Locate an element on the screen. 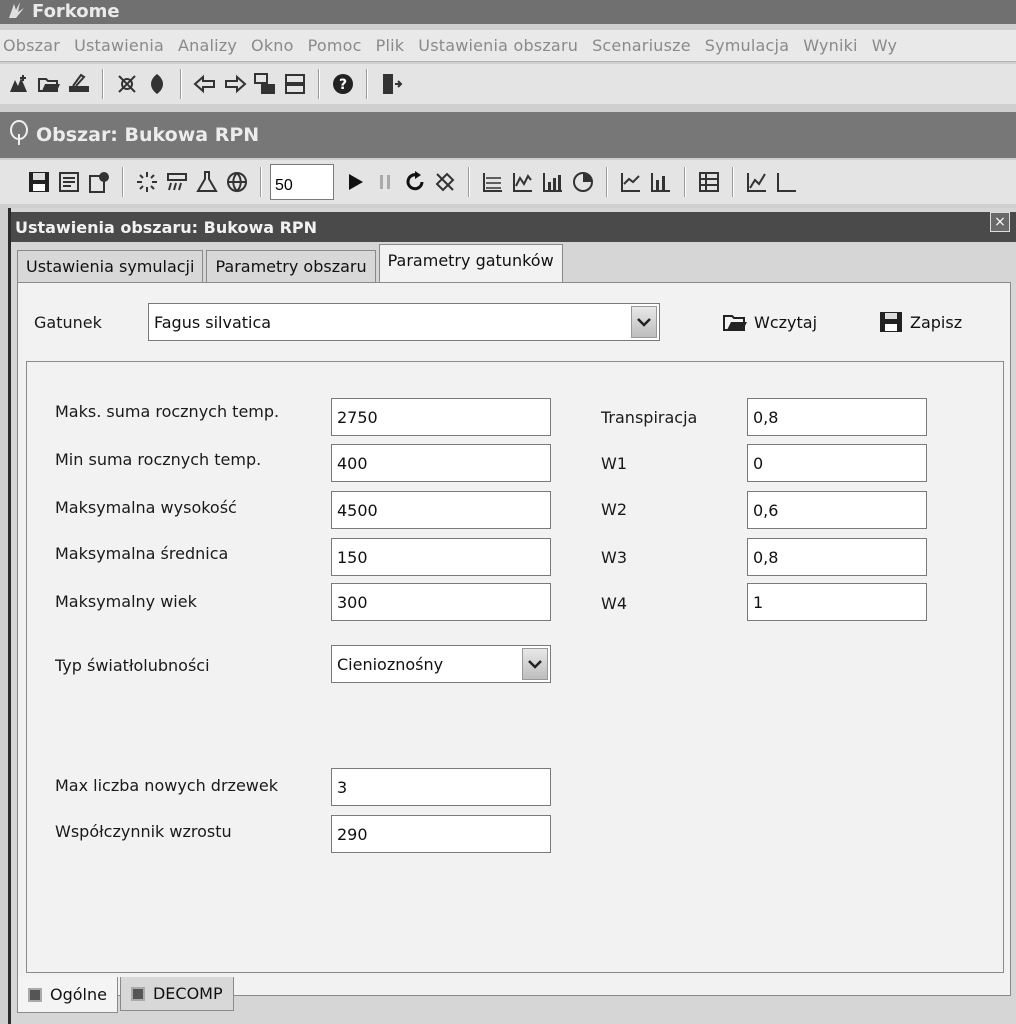  open-button is located at coordinates (49, 84).